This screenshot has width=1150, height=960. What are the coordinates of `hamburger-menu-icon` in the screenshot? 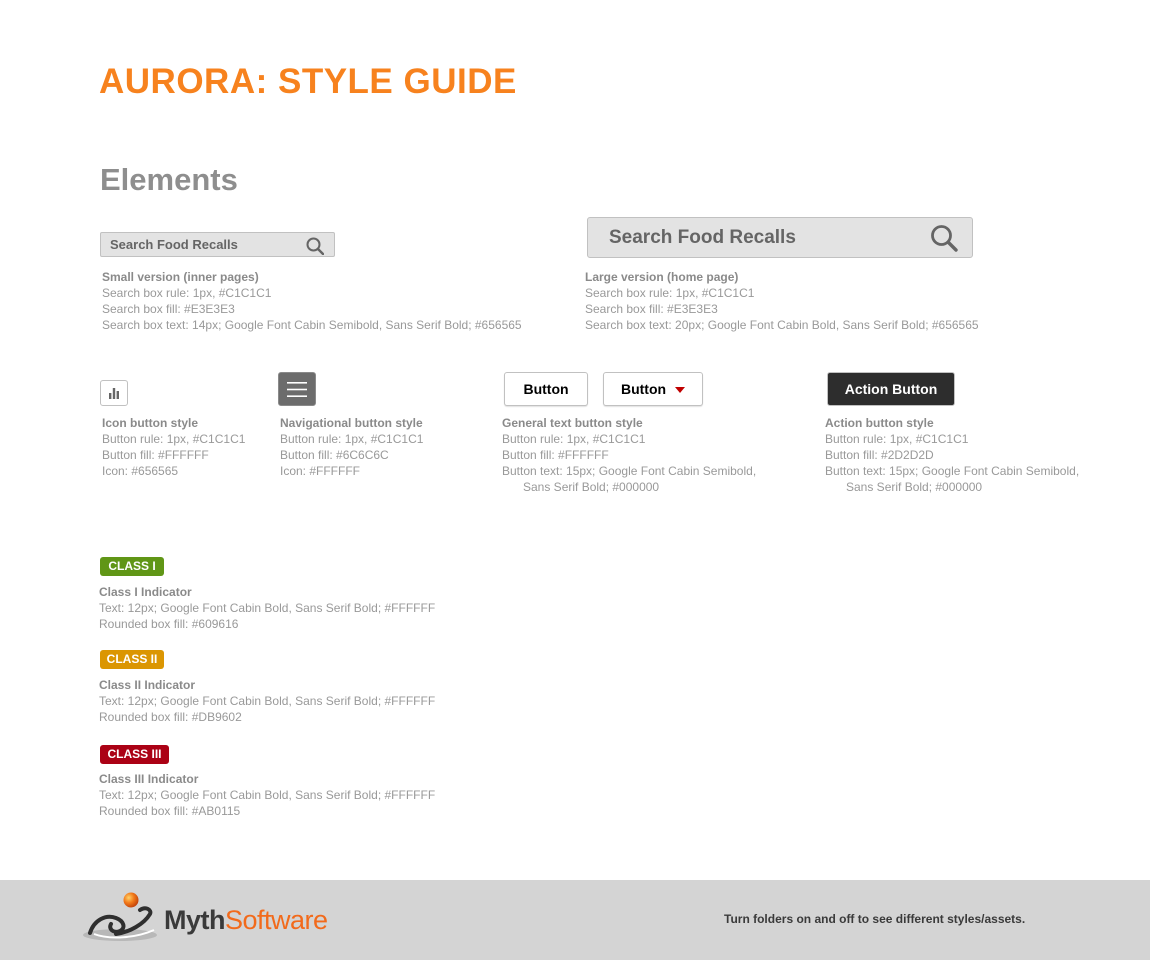 It's located at (297, 389).